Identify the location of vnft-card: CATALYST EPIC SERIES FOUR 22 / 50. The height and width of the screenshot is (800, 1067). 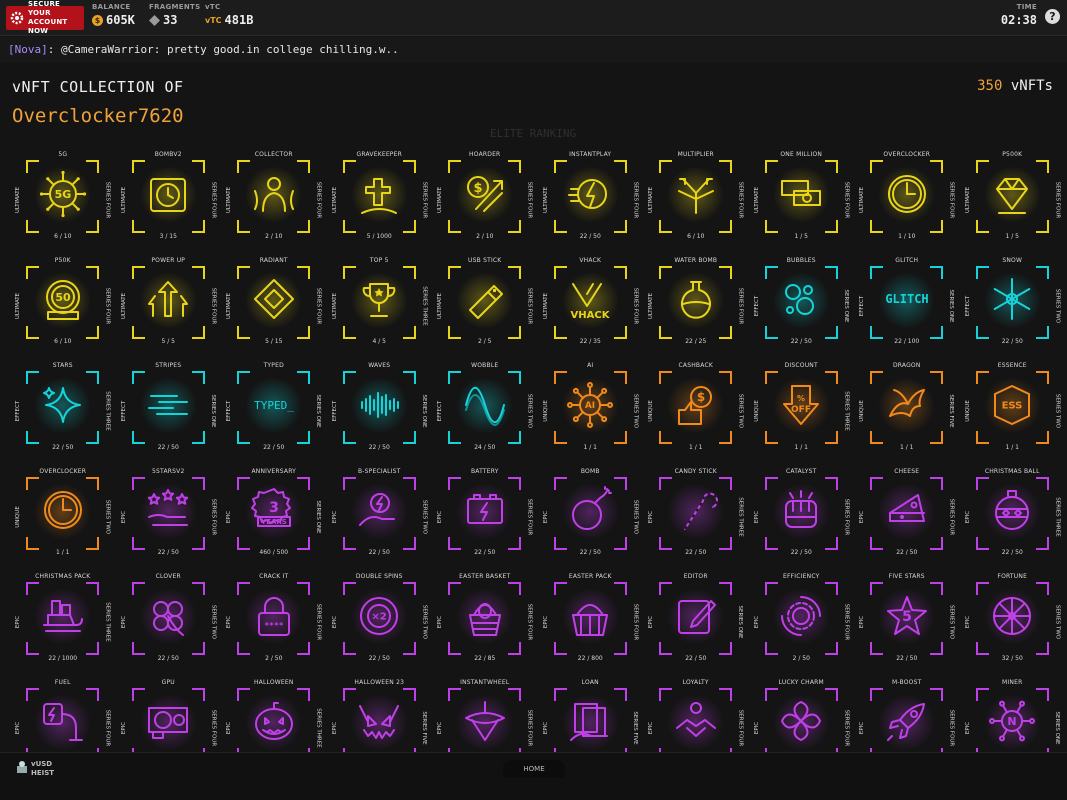
(802, 518).